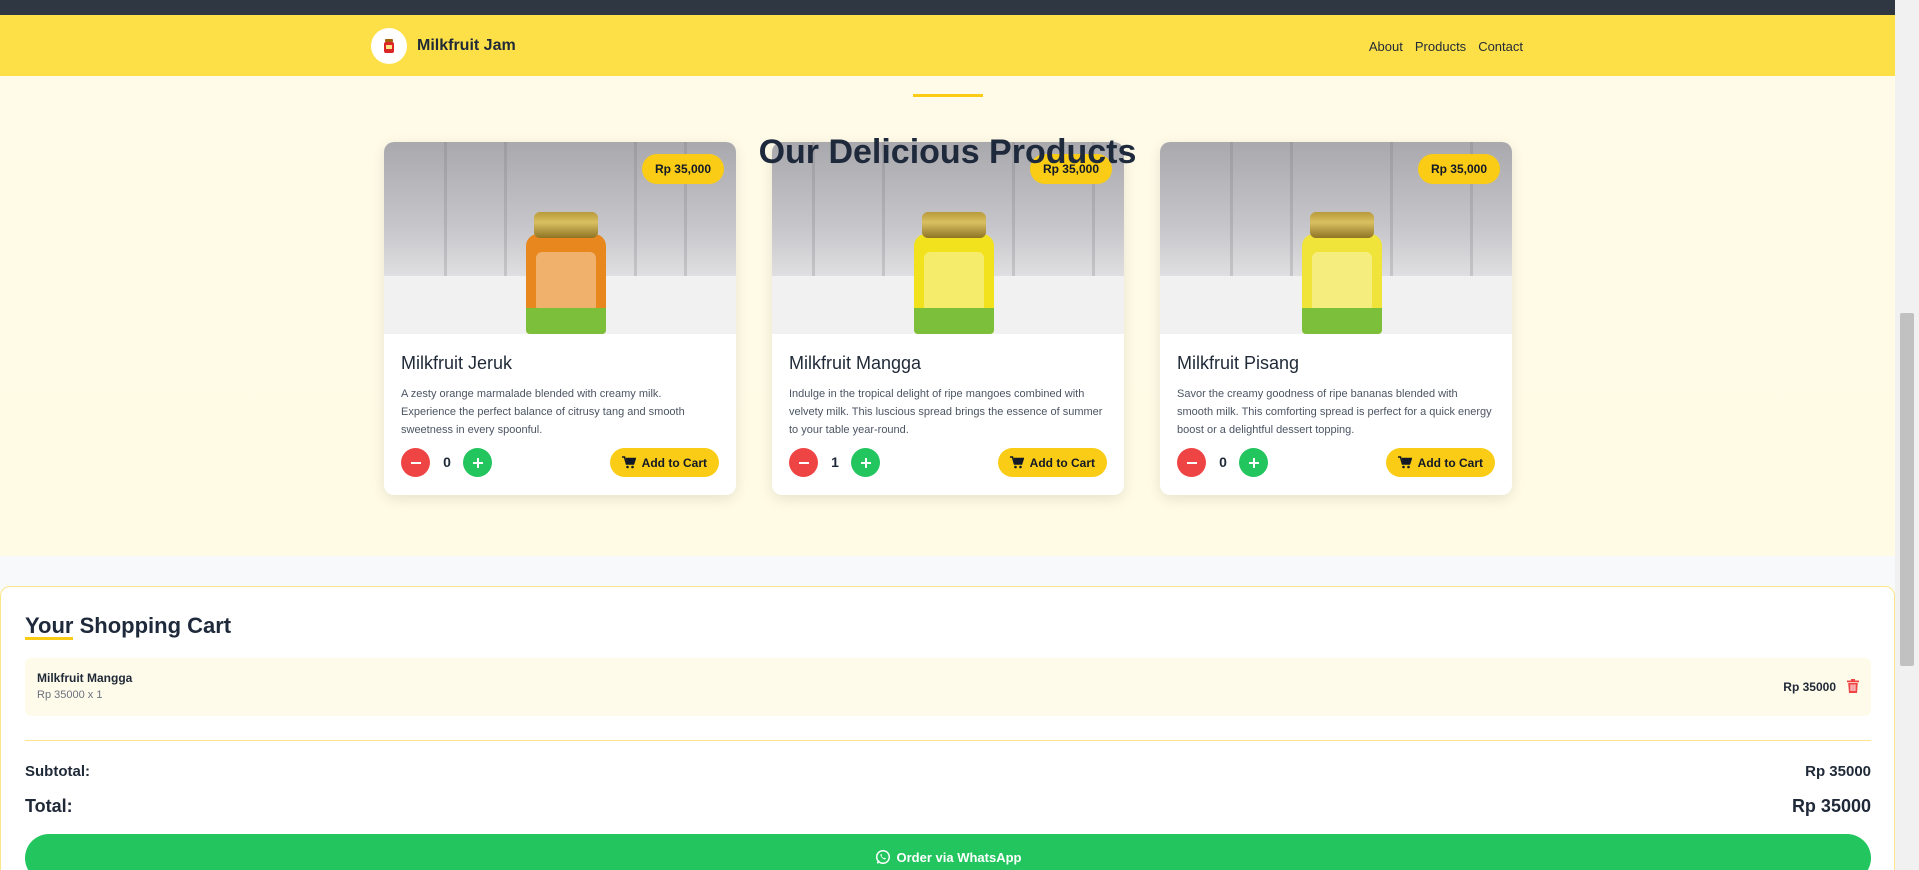 The height and width of the screenshot is (870, 1919). Describe the element at coordinates (57, 771) in the screenshot. I see `subtotal-label: Subtotal:` at that location.